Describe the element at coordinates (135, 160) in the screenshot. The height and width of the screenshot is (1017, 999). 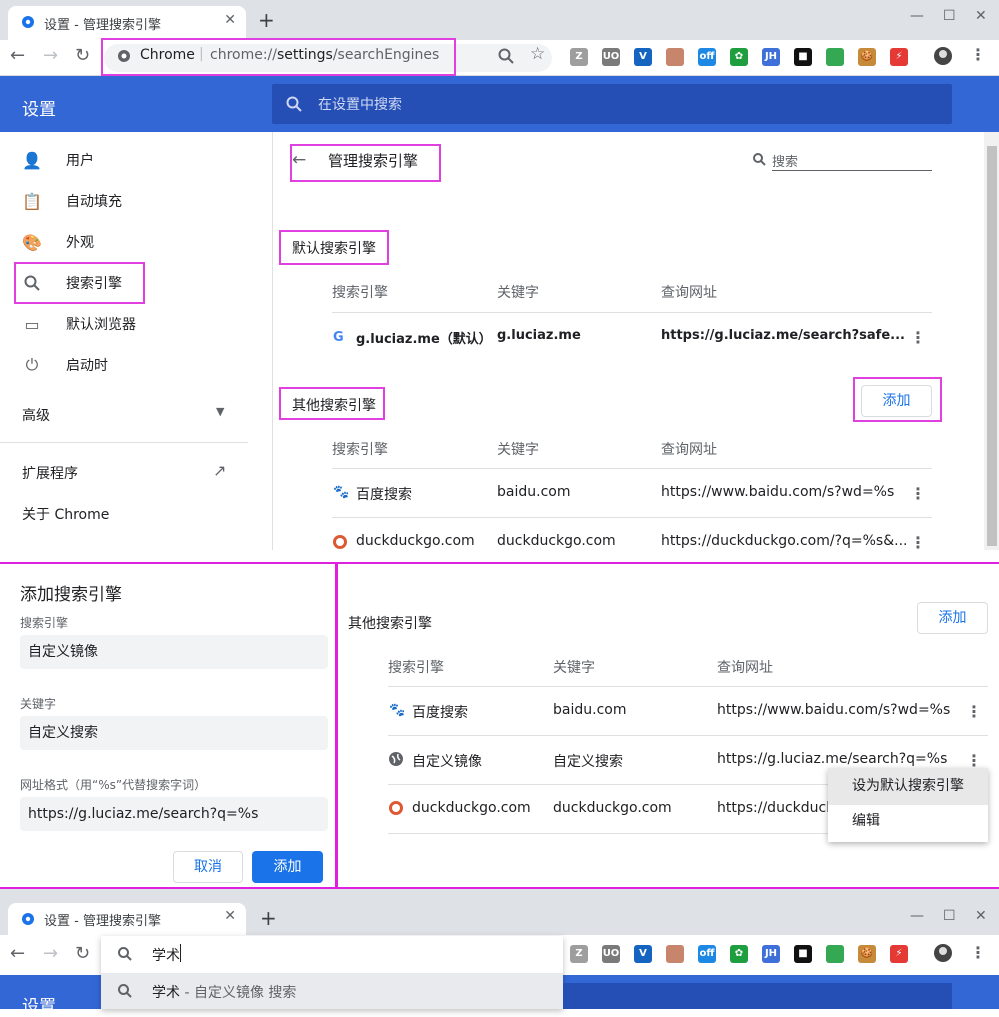
I see `sidebar-item-people: 👤 用户` at that location.